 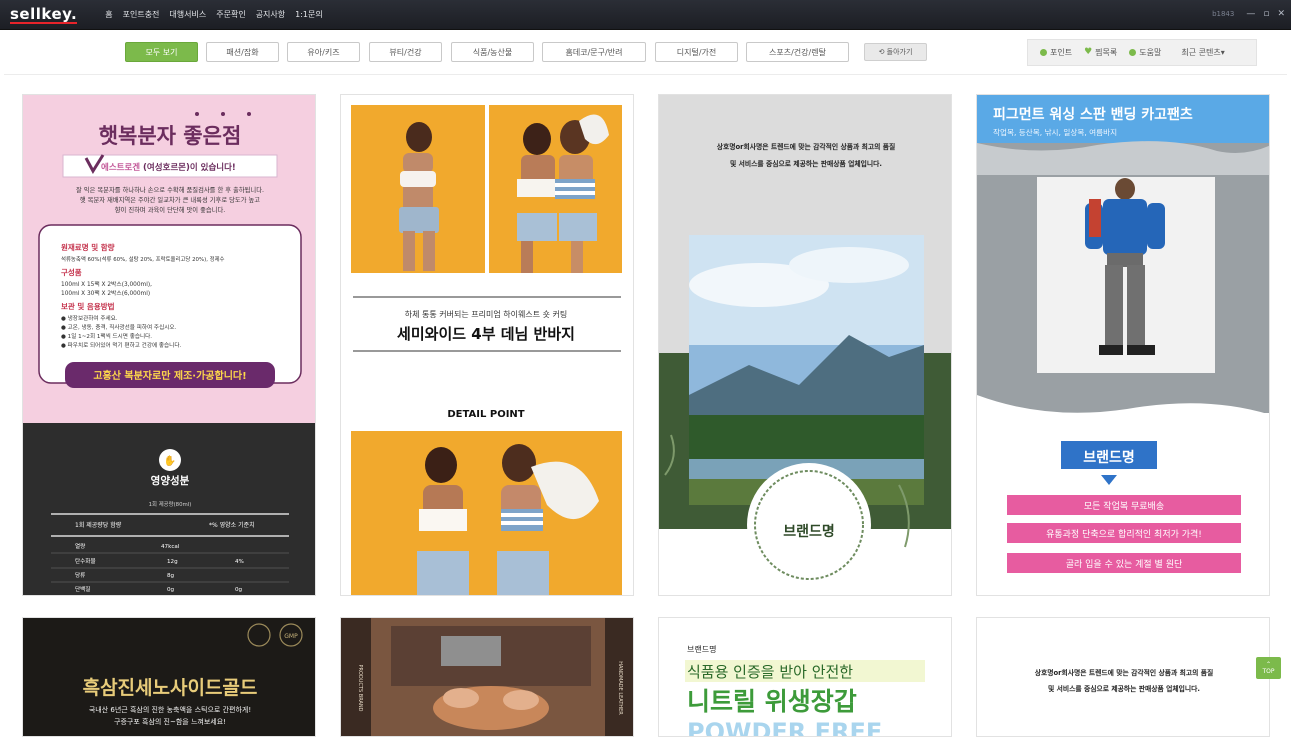 What do you see at coordinates (239, 590) in the screenshot?
I see `nutrition-row-pct: 0g` at bounding box center [239, 590].